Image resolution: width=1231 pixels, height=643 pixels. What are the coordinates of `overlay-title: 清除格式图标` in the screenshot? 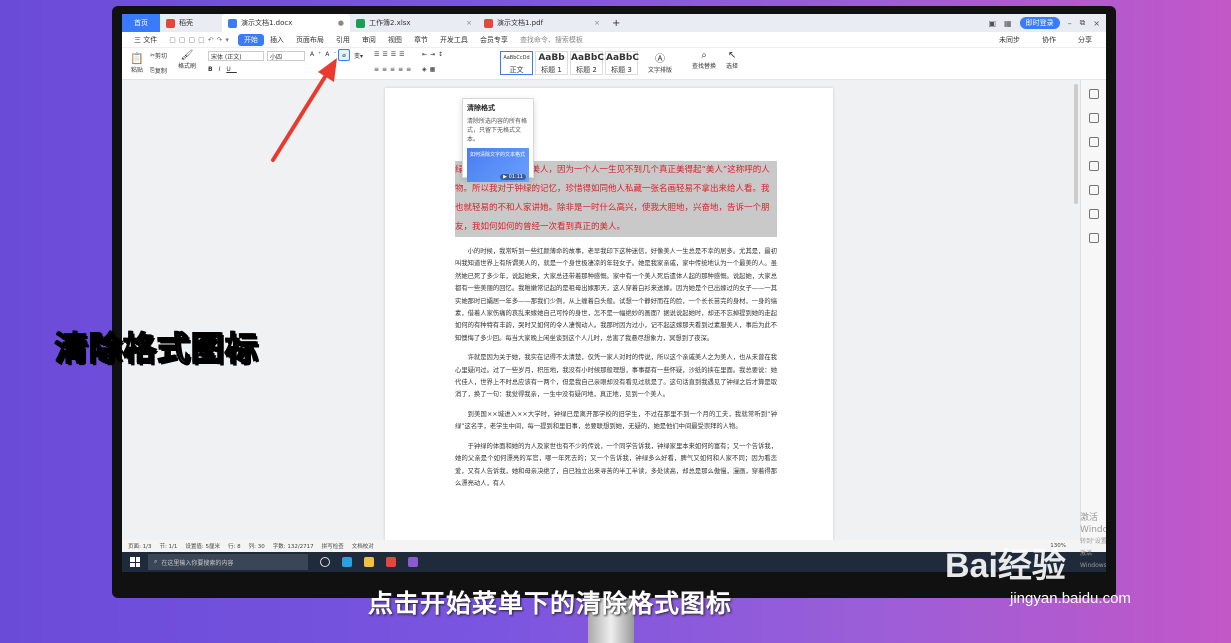 It's located at (156, 348).